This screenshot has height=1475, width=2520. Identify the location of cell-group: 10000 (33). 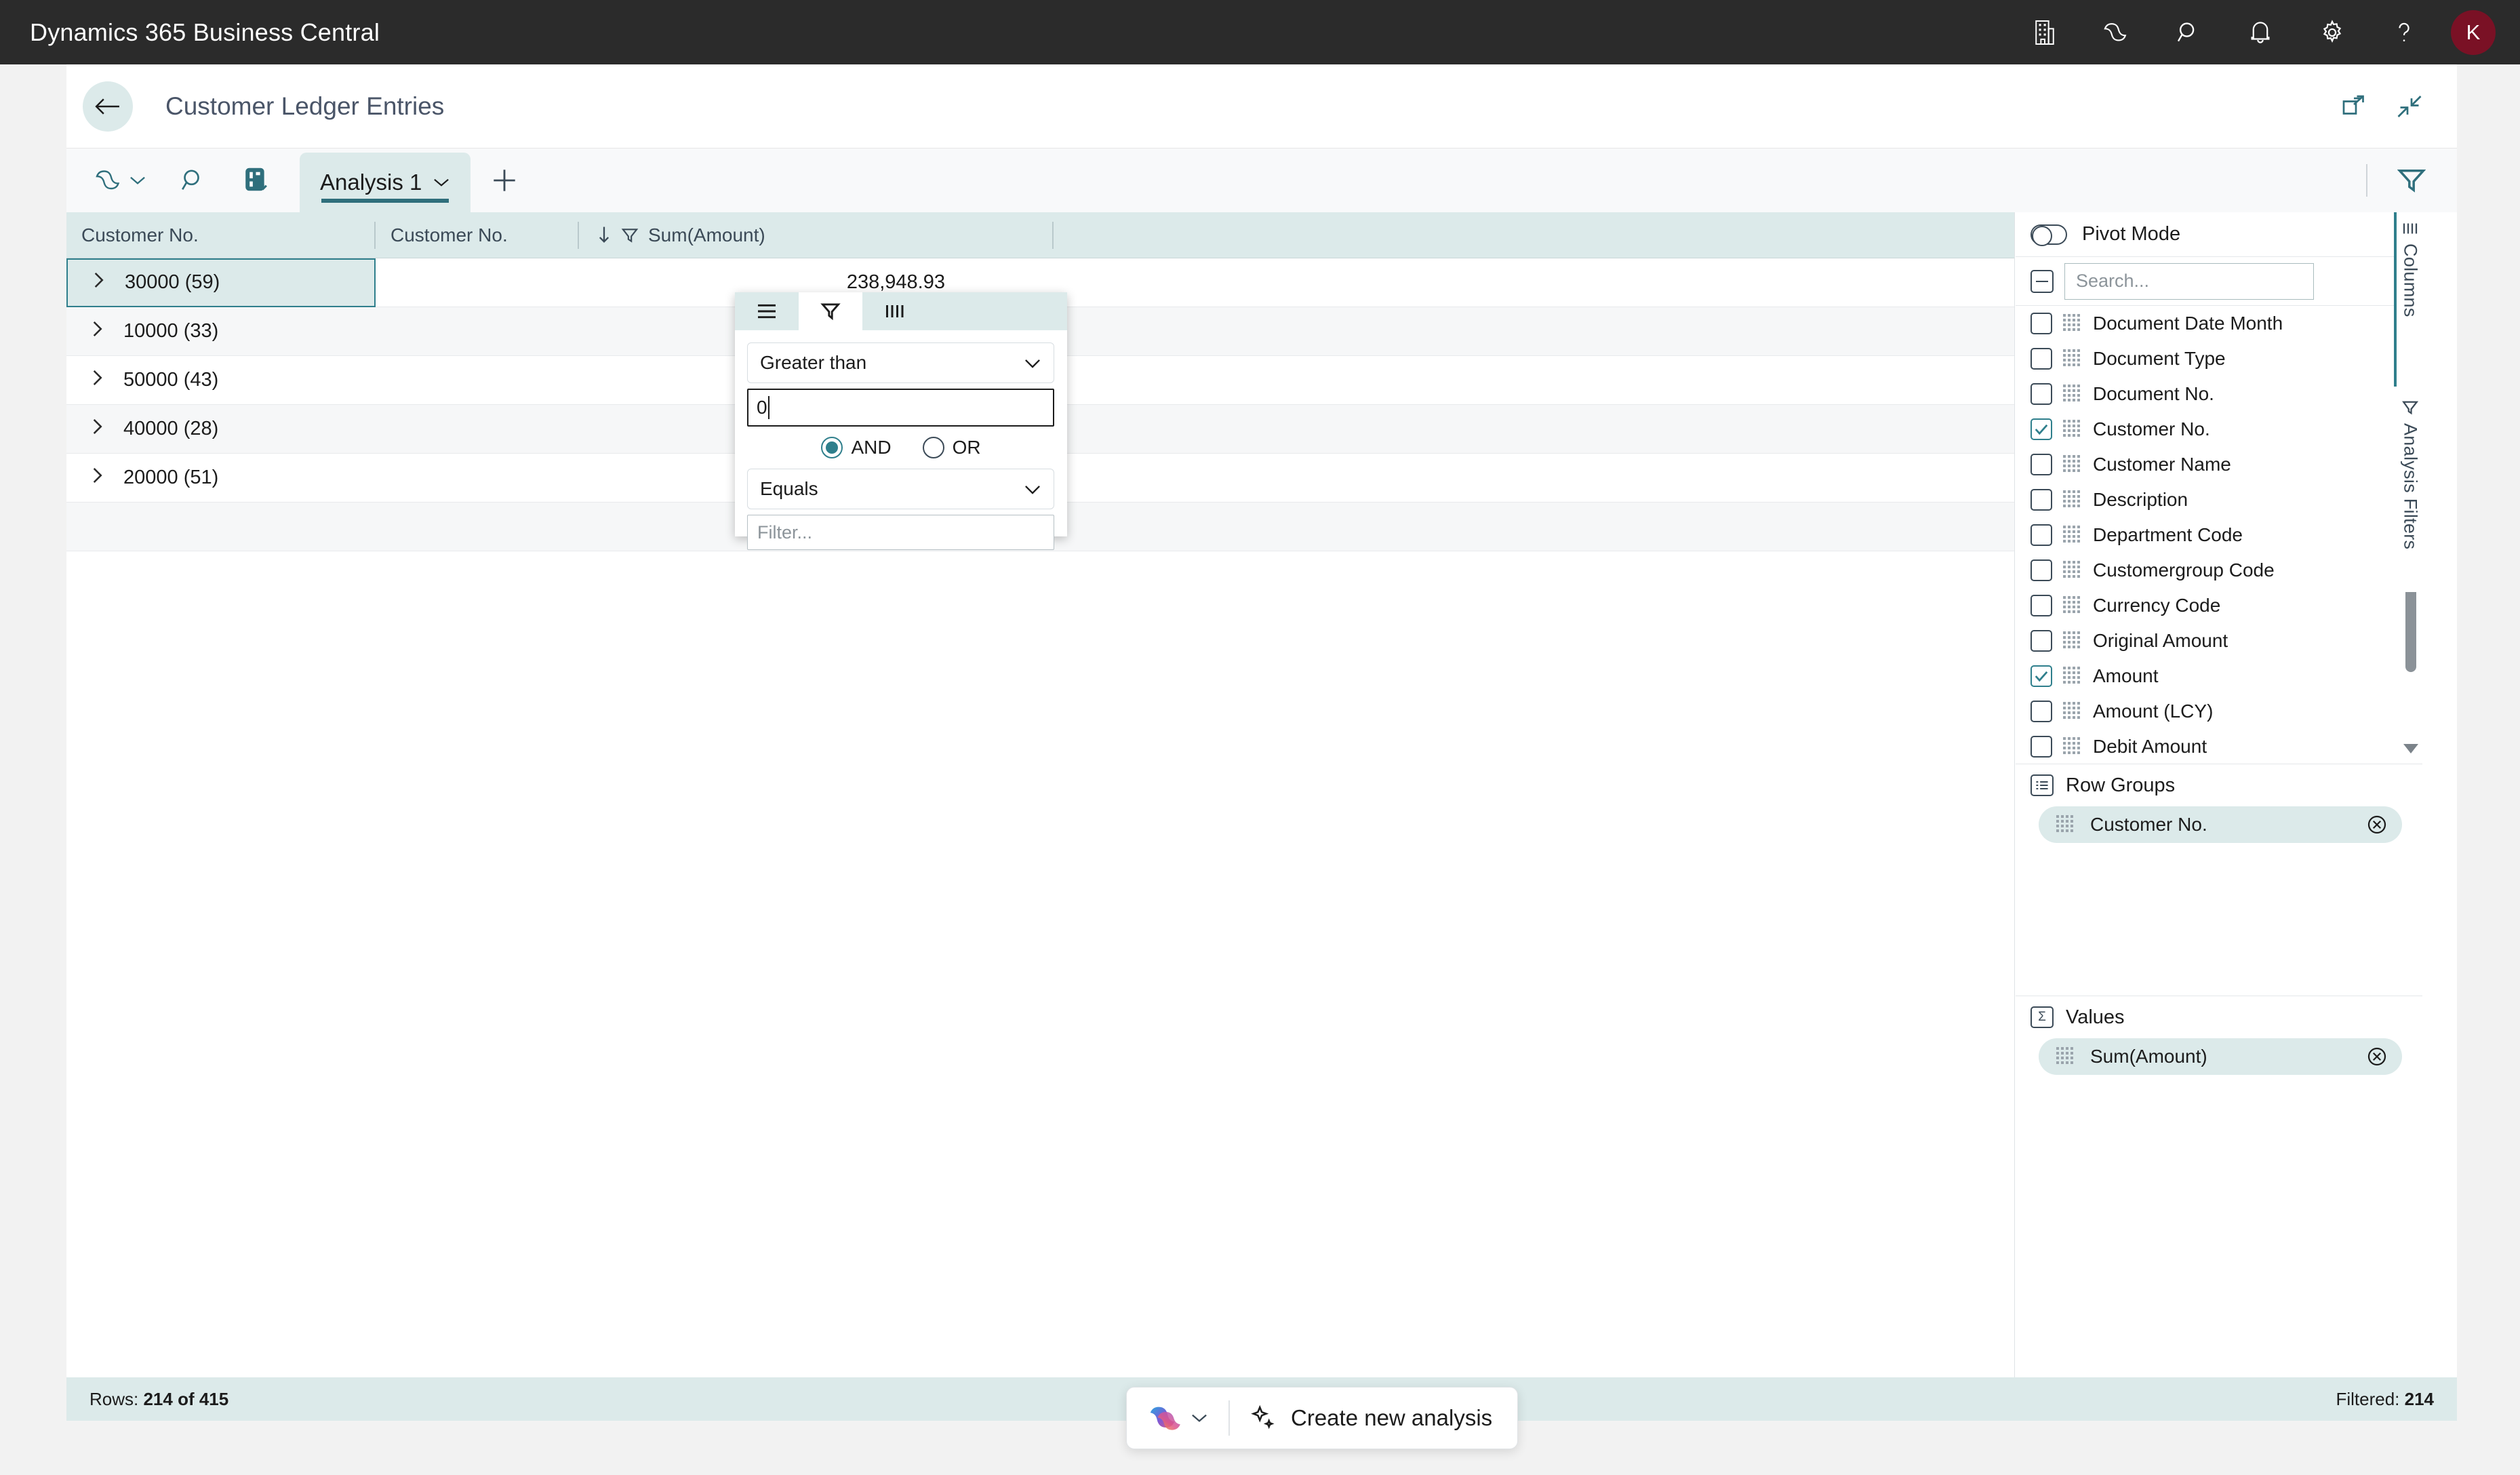
(221, 331).